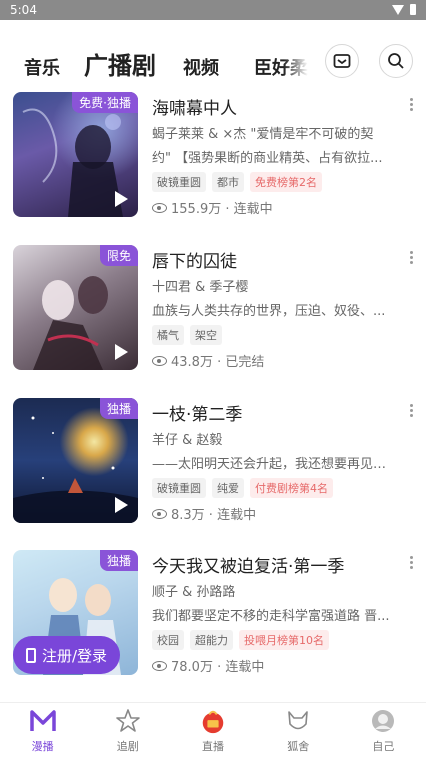 Image resolution: width=426 pixels, height=759 pixels. What do you see at coordinates (42, 67) in the screenshot?
I see `tab-music: 音乐` at bounding box center [42, 67].